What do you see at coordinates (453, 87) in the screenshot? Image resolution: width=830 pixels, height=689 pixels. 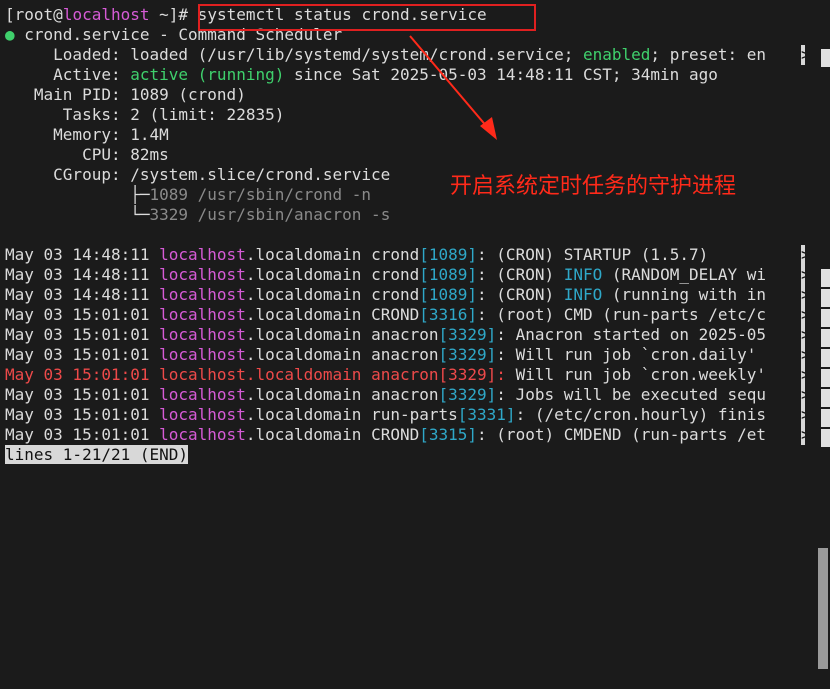 I see `annotation-arrow-icon` at bounding box center [453, 87].